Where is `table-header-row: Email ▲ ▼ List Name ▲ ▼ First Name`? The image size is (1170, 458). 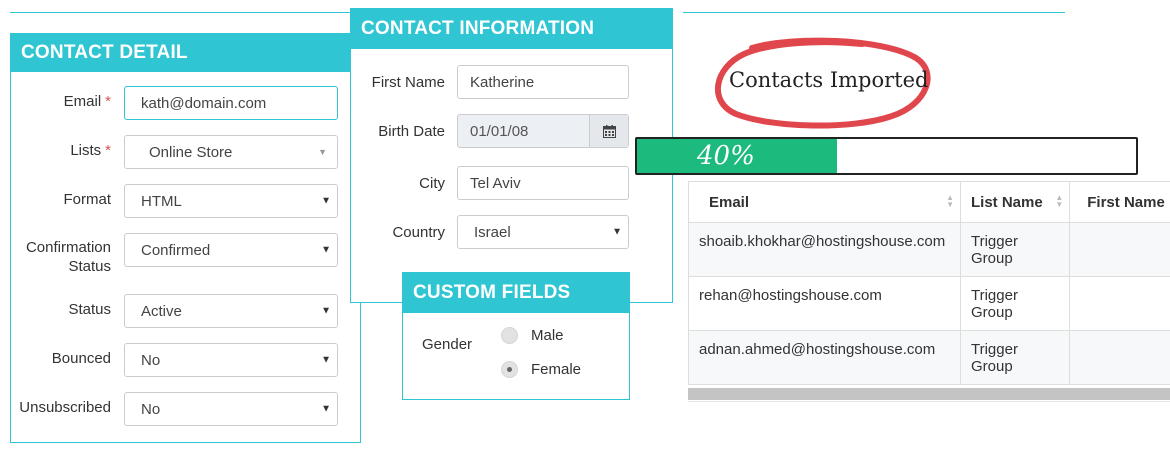
table-header-row: Email ▲ ▼ List Name ▲ ▼ First Name is located at coordinates (929, 202).